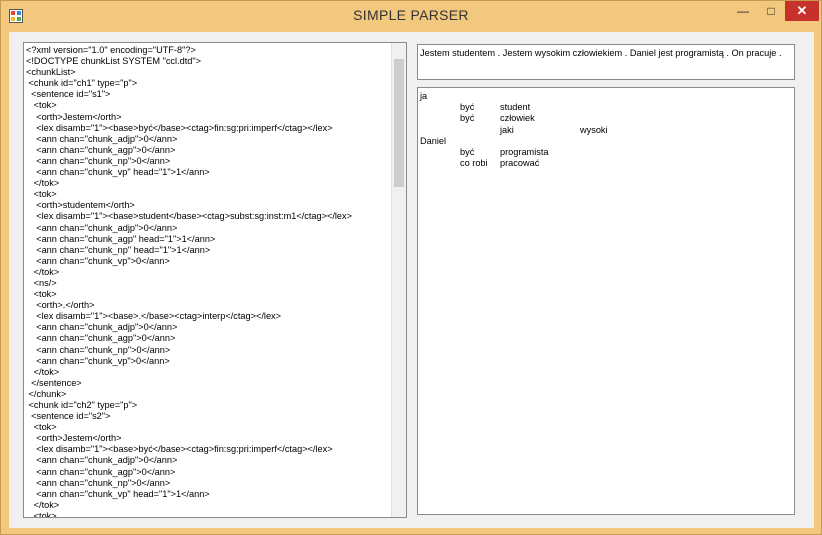 This screenshot has width=822, height=535. What do you see at coordinates (68, 416) in the screenshot?
I see `xml-line: <sentence id="s2">` at bounding box center [68, 416].